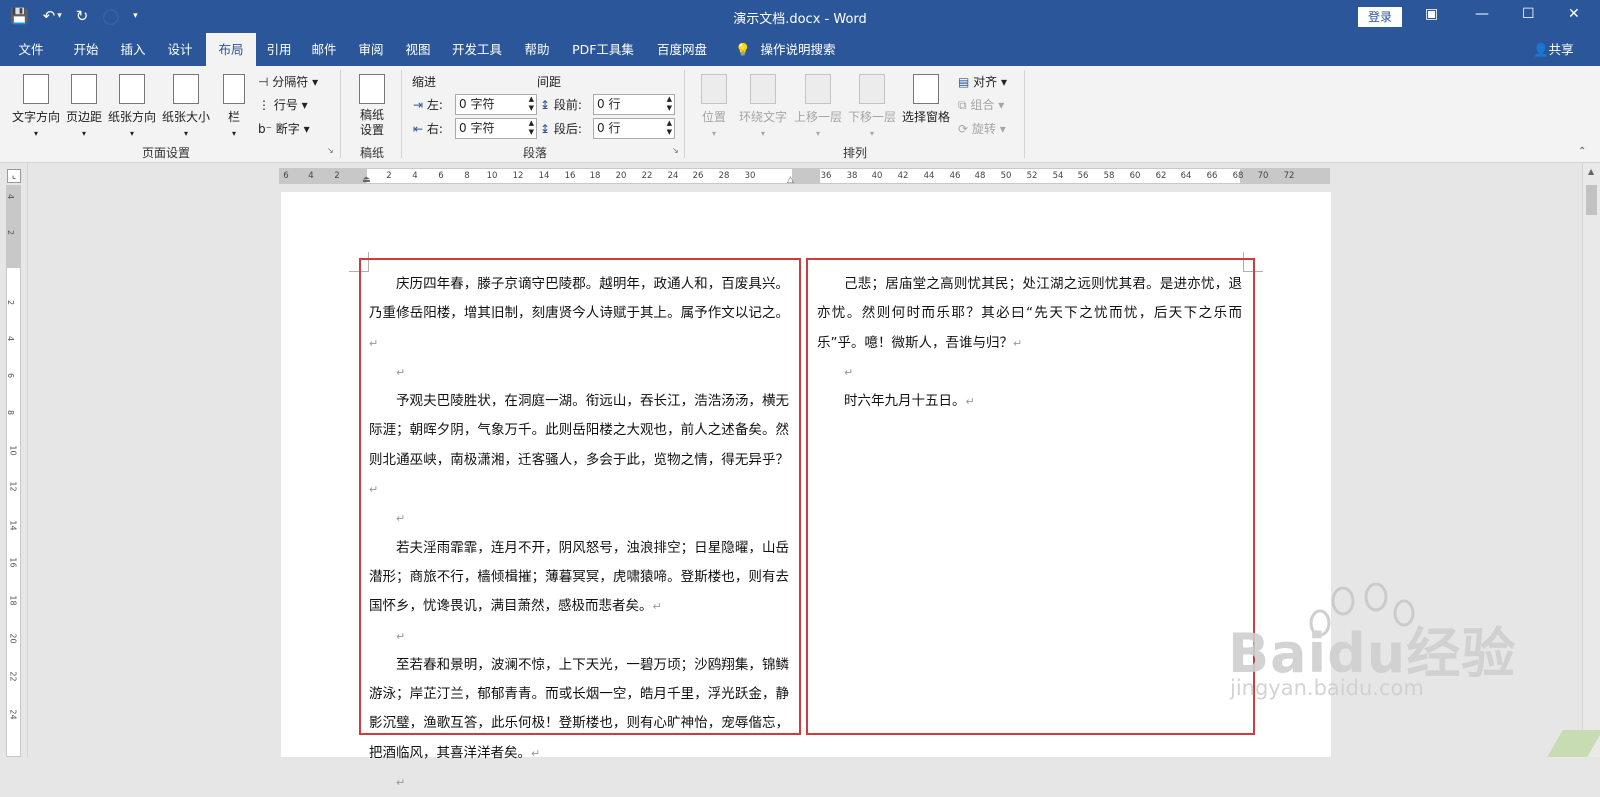 The width and height of the screenshot is (1600, 797). Describe the element at coordinates (852, 176) in the screenshot. I see `ruler-tick: 38` at that location.